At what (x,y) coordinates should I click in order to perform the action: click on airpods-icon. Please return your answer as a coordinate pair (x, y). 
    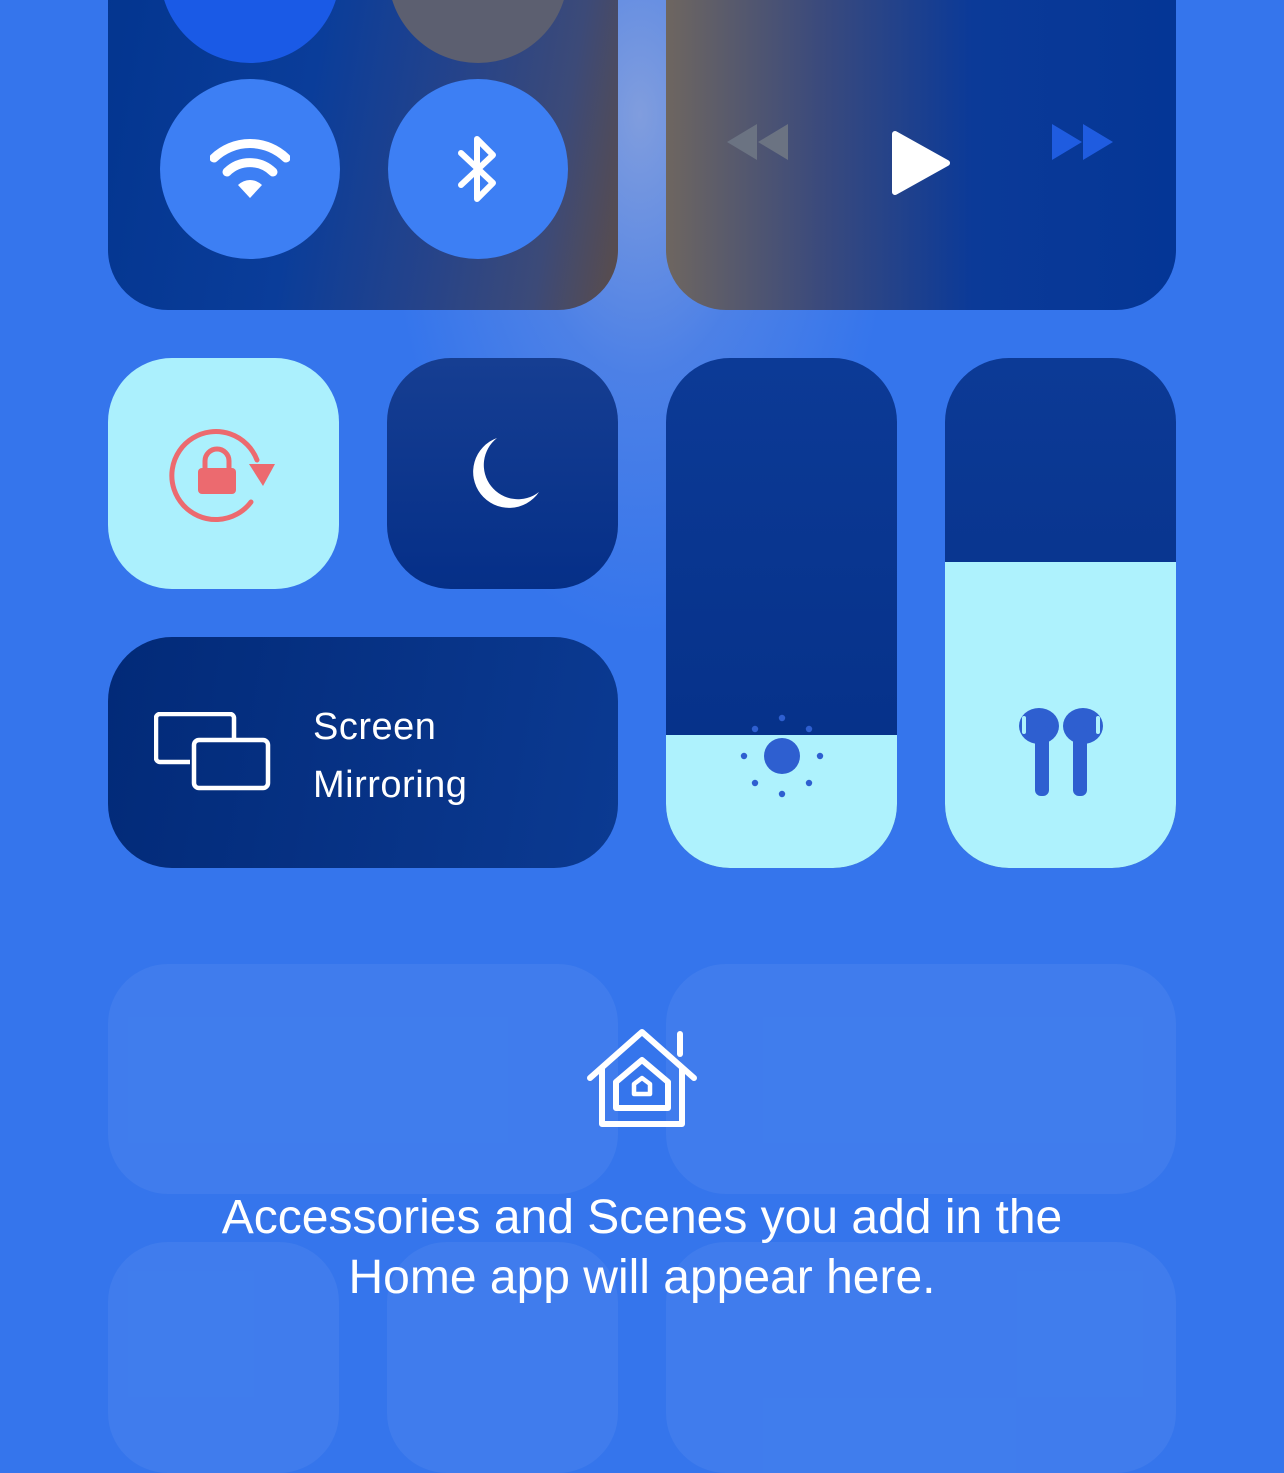
    Looking at the image, I should click on (1060, 752).